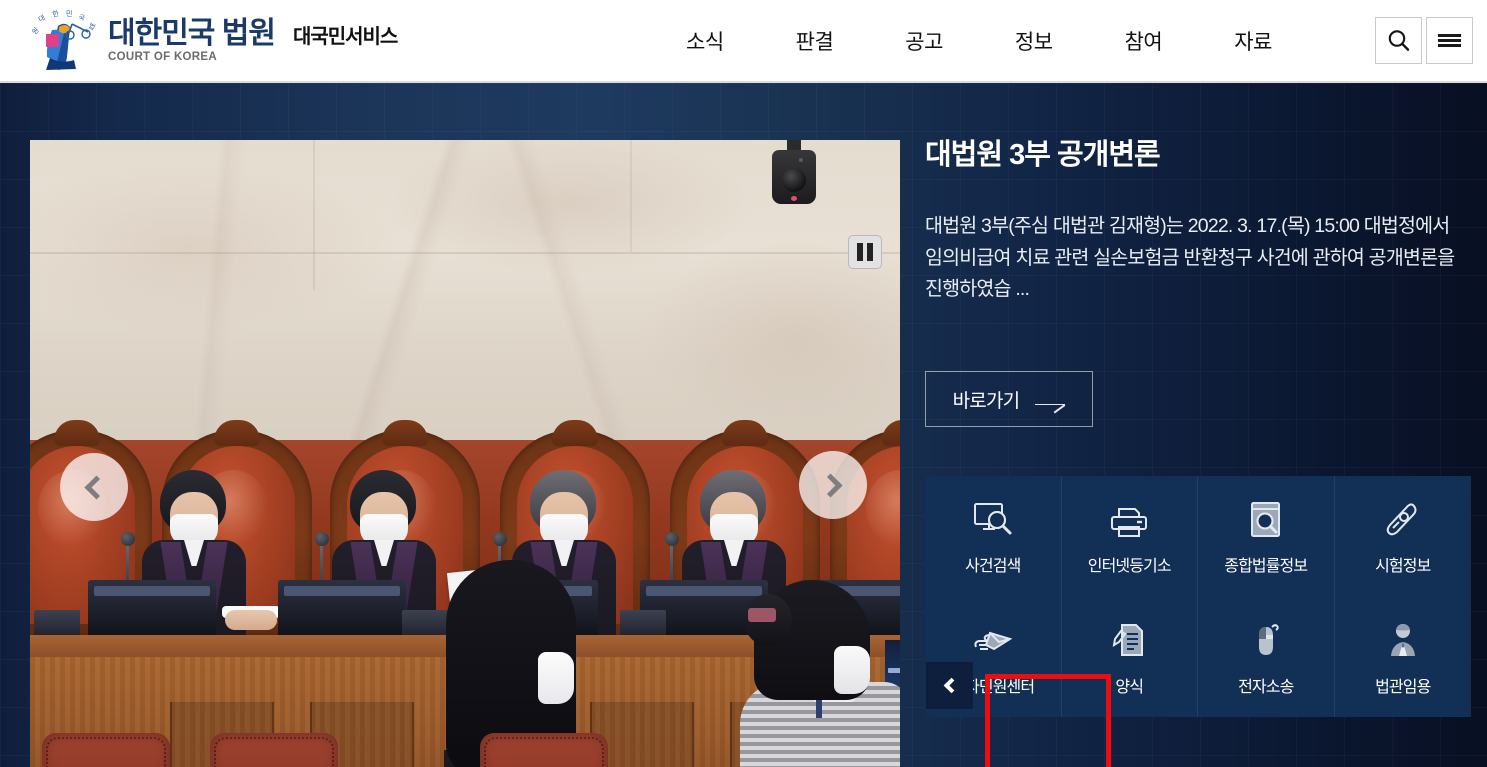 This screenshot has height=767, width=1487. Describe the element at coordinates (192, 33) in the screenshot. I see `logo-title-ko: 대한민국 법원` at that location.